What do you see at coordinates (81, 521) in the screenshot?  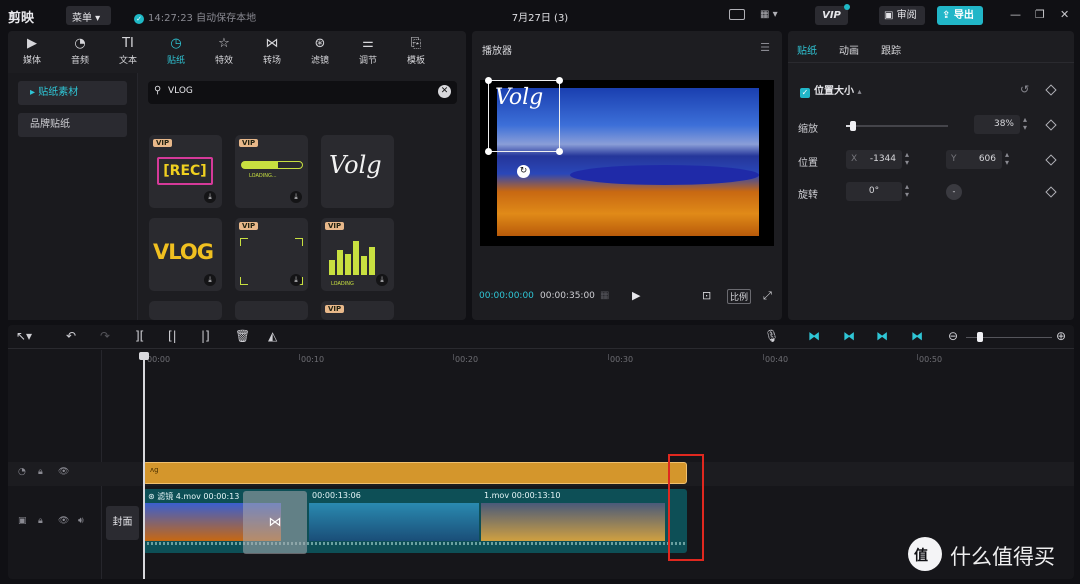 I see `volume-icon: 🔊︎` at bounding box center [81, 521].